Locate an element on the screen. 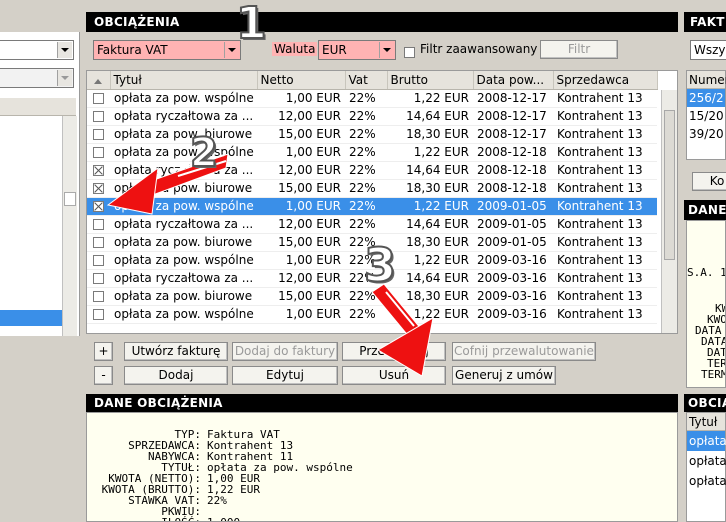  step-2-label: 2 is located at coordinates (204, 153).